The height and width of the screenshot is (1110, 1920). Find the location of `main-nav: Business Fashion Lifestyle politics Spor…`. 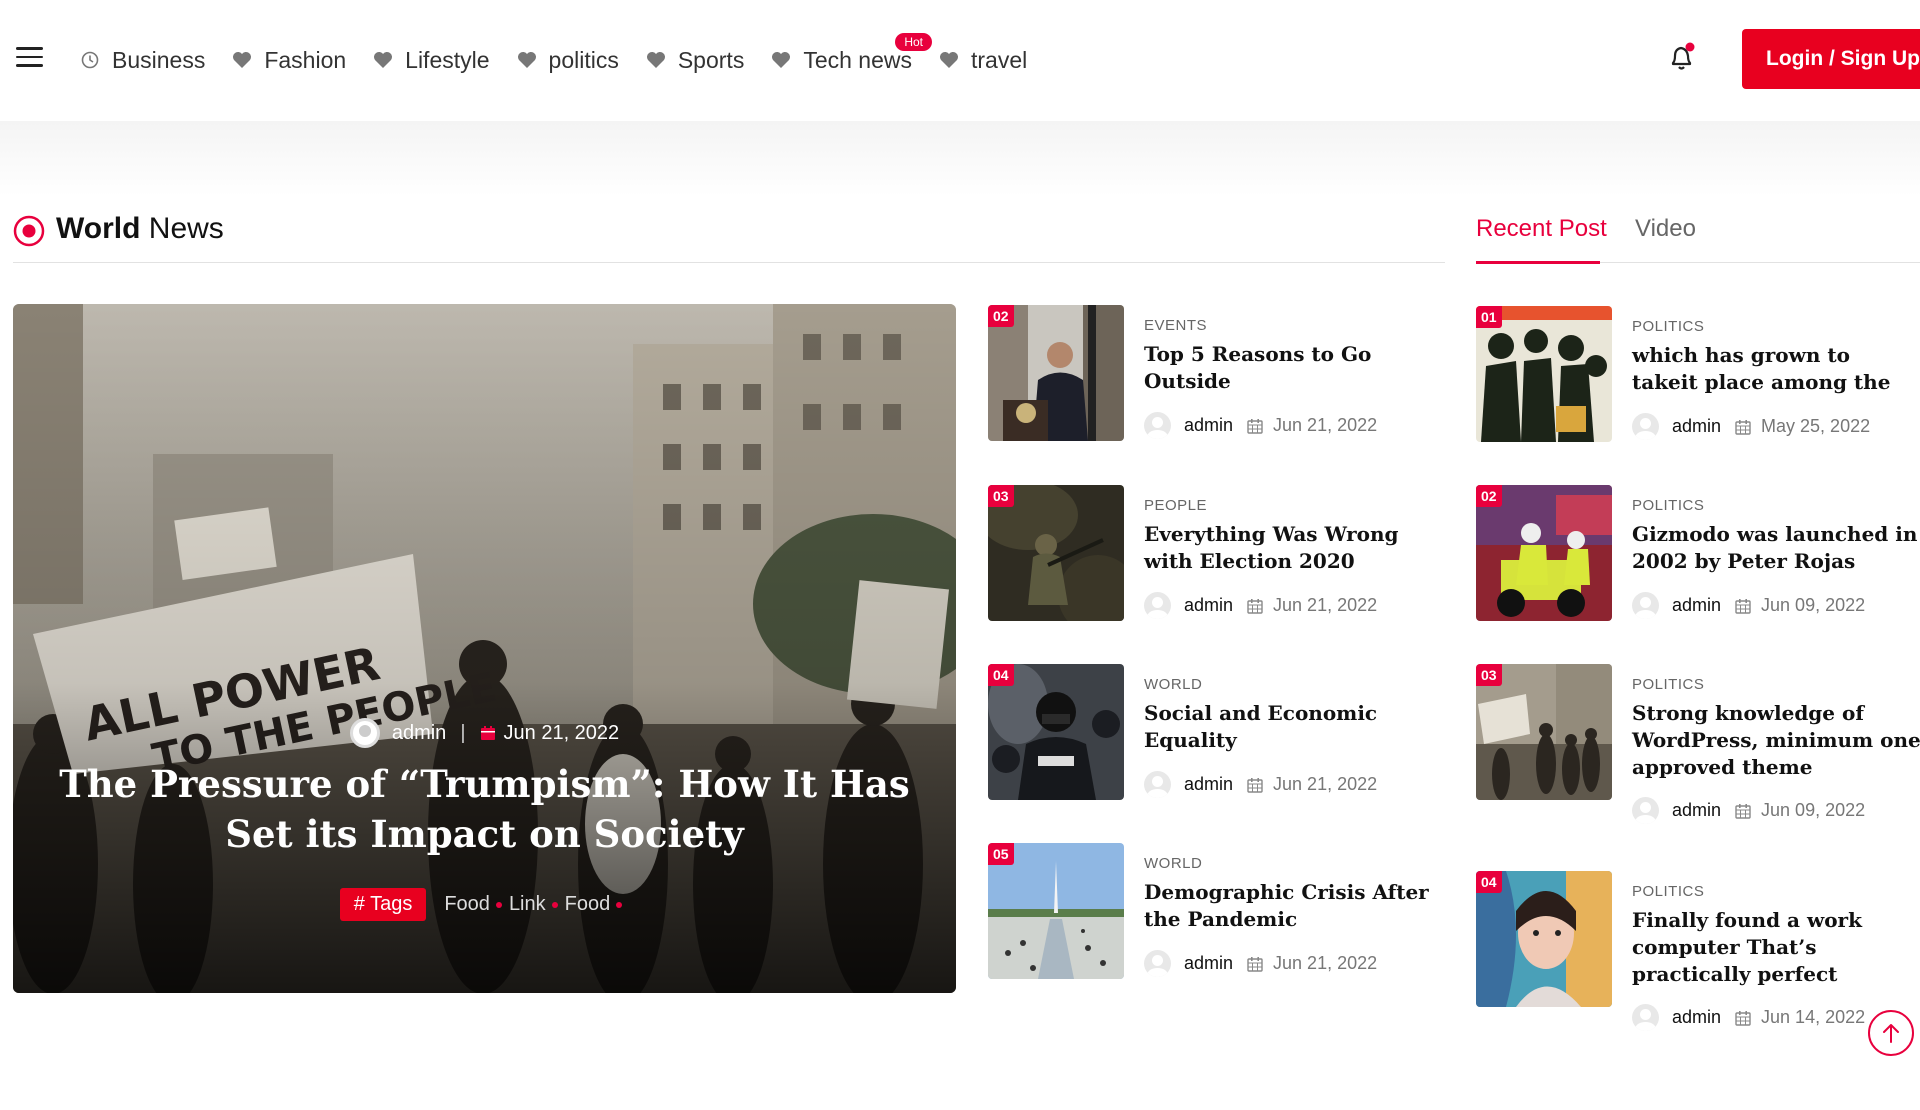

main-nav: Business Fashion Lifestyle politics Spor… is located at coordinates (567, 56).